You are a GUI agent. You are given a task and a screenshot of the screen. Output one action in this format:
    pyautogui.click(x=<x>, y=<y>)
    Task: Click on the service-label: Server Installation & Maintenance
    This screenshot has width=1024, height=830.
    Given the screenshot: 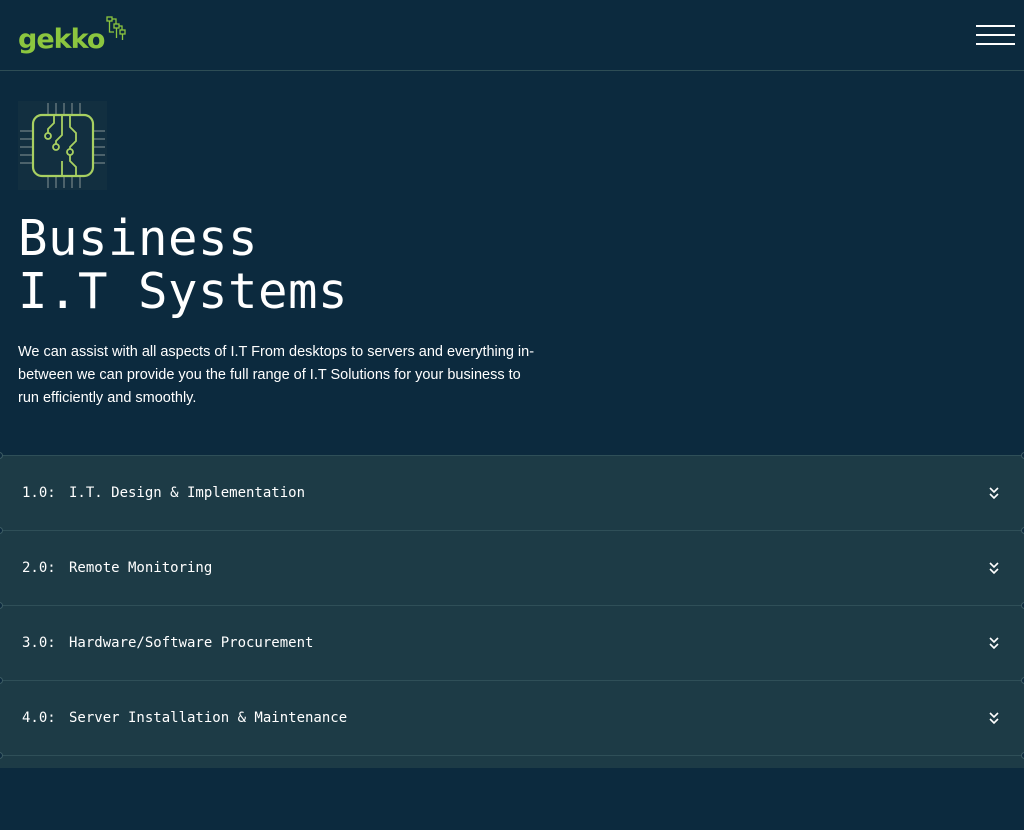 What is the action you would take?
    pyautogui.click(x=208, y=718)
    